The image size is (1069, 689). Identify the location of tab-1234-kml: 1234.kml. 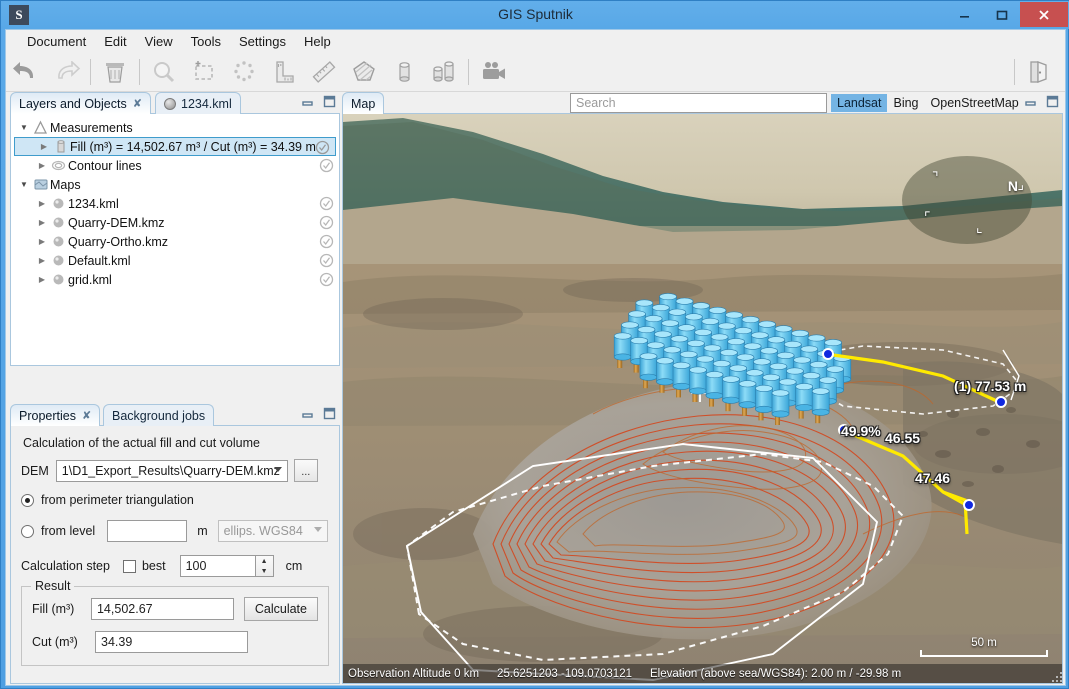
(198, 103).